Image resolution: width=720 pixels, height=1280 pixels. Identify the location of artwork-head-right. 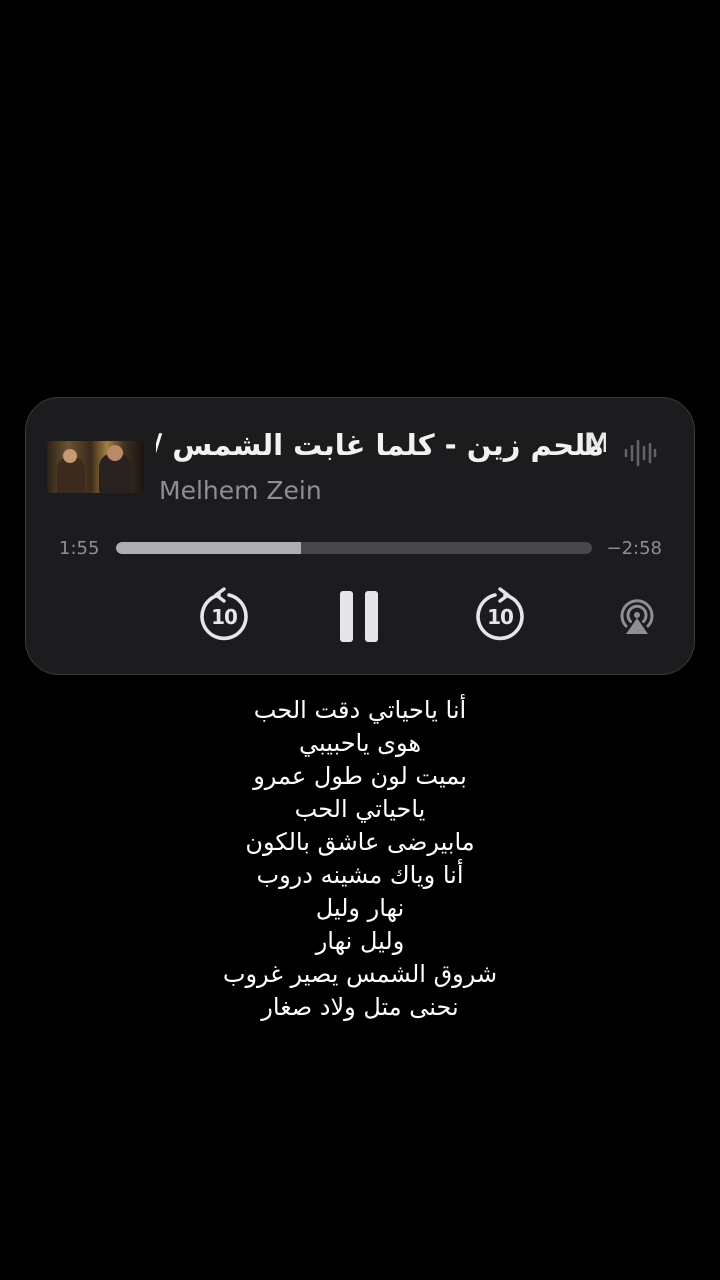
(115, 453).